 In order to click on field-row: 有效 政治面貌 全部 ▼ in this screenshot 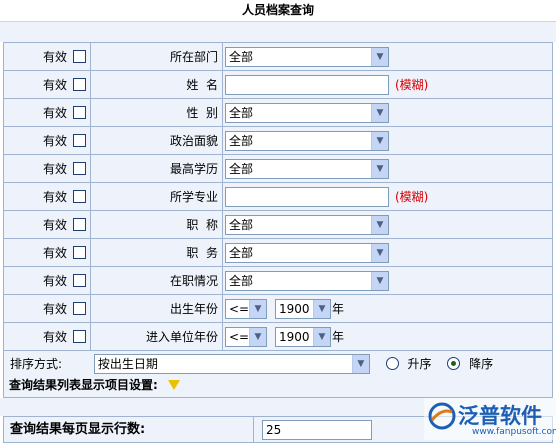, I will do `click(278, 140)`.